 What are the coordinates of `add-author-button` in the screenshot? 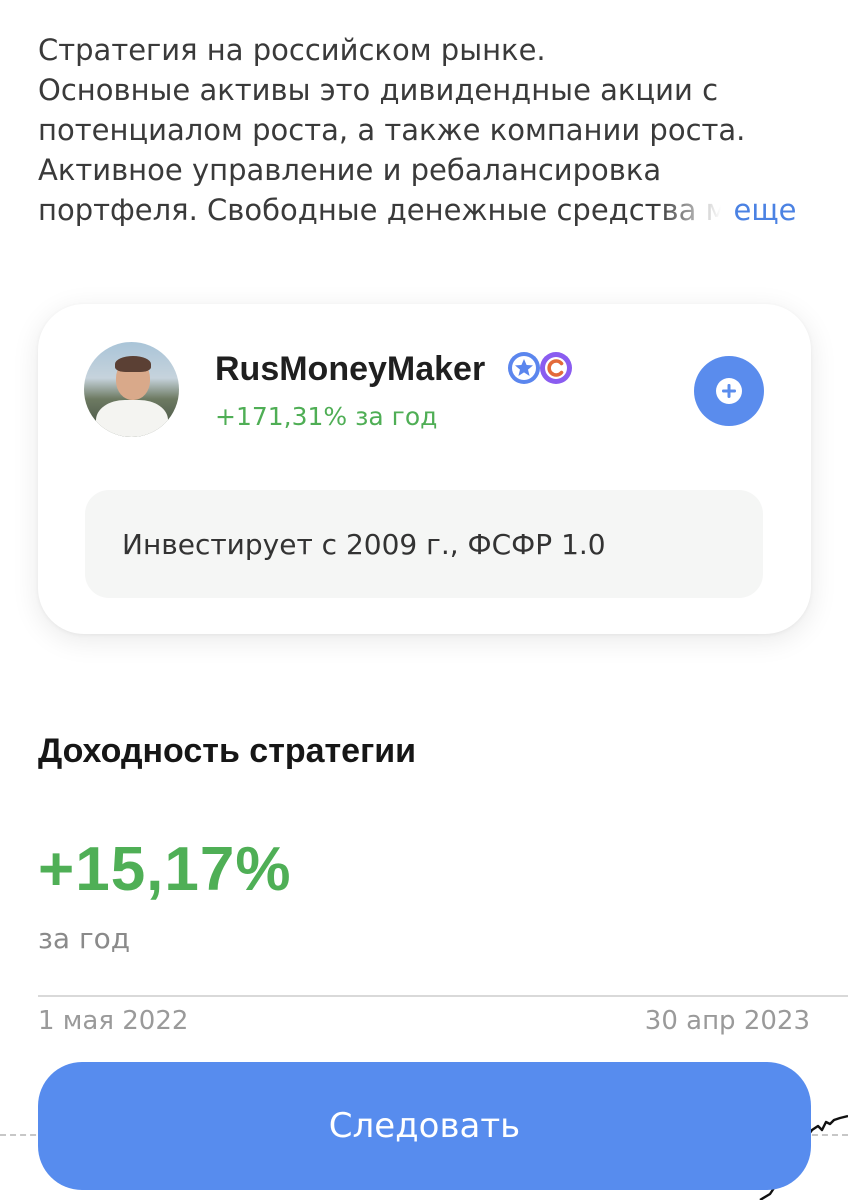 It's located at (729, 391).